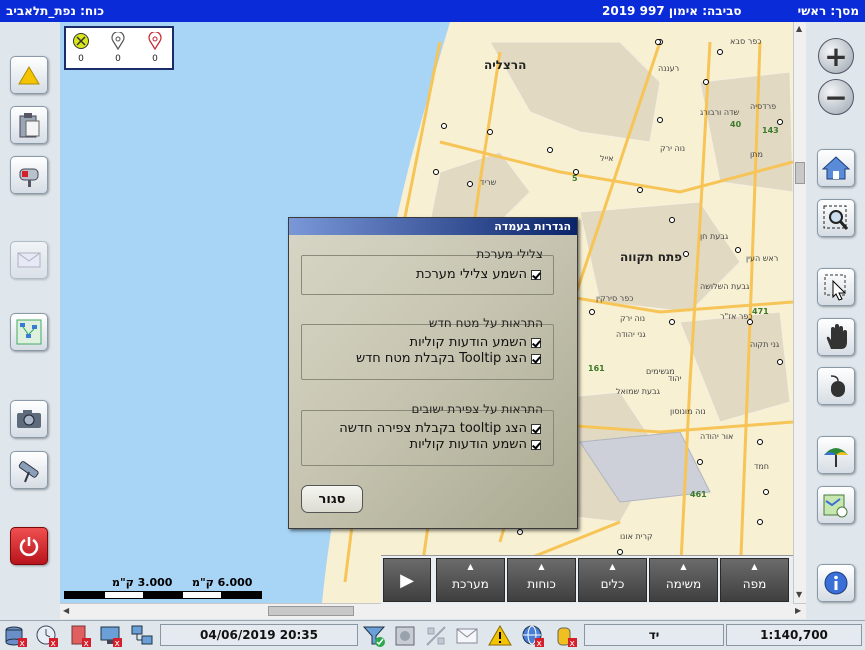 The height and width of the screenshot is (650, 865). What do you see at coordinates (633, 318) in the screenshot?
I see `map-label: נוה ירק` at bounding box center [633, 318].